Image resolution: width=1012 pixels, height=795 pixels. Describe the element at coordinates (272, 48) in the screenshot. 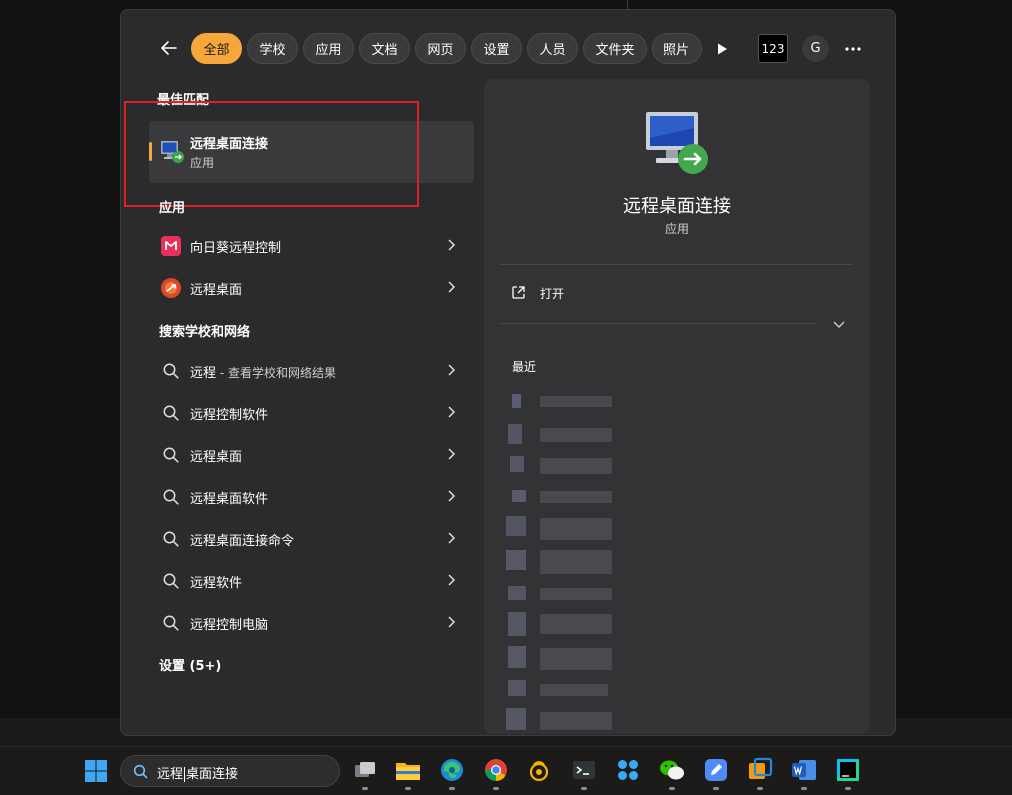

I see `filter-chip-school: 学校` at that location.